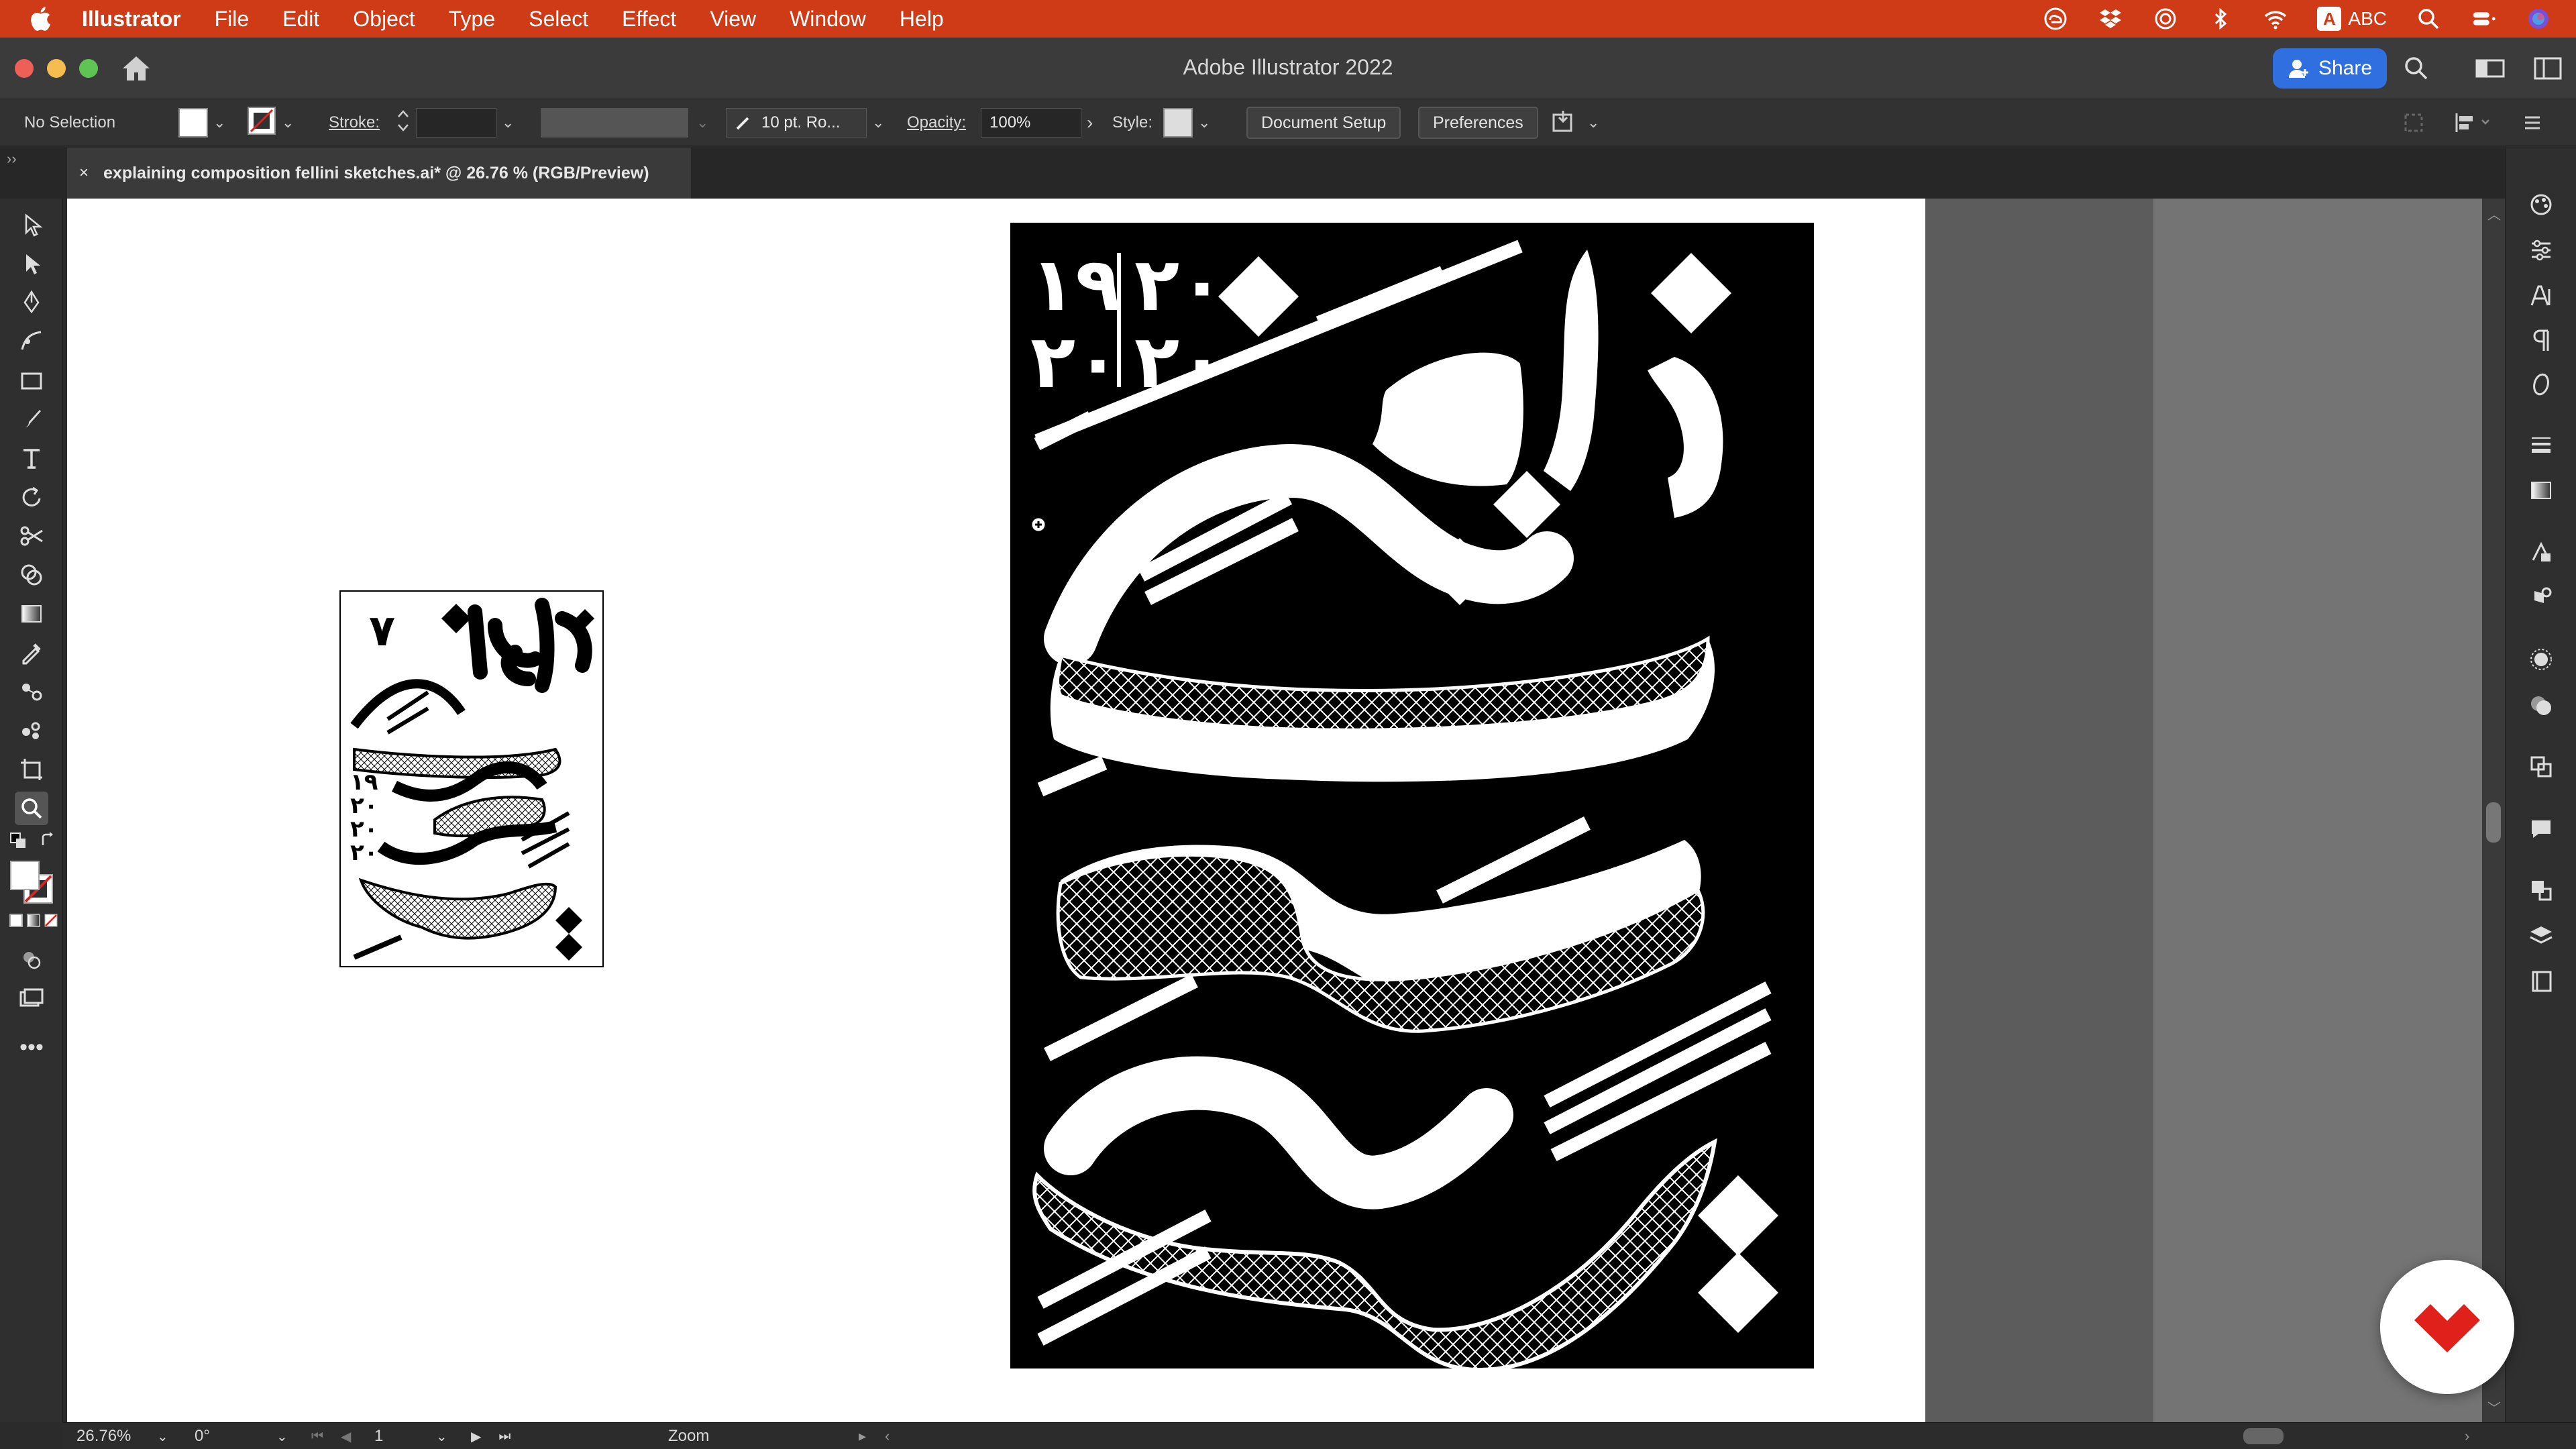 The width and height of the screenshot is (2576, 1449). What do you see at coordinates (2473, 123) in the screenshot?
I see `align-icon` at bounding box center [2473, 123].